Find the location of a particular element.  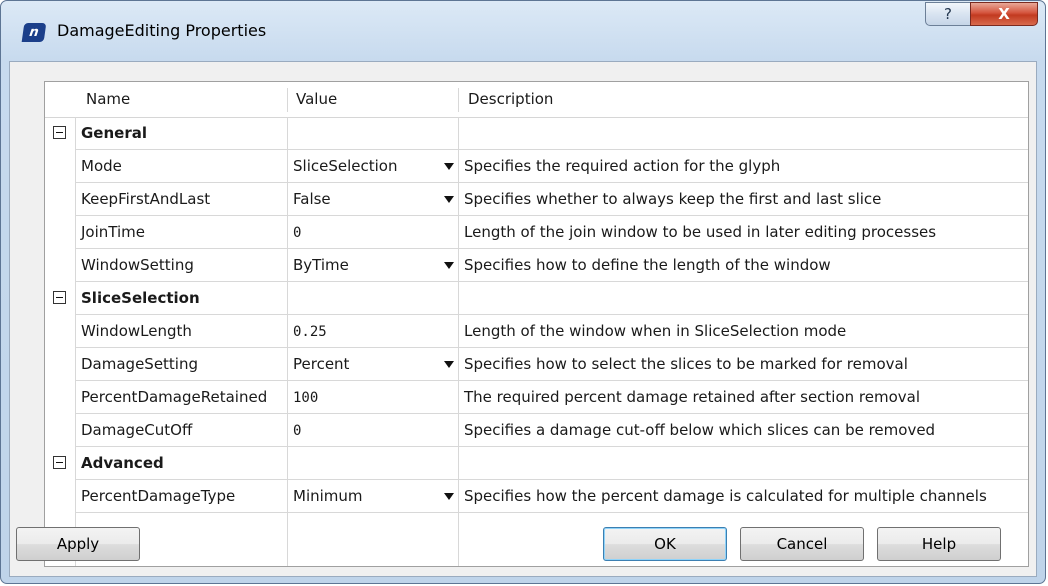

category-row: General is located at coordinates (536, 133).